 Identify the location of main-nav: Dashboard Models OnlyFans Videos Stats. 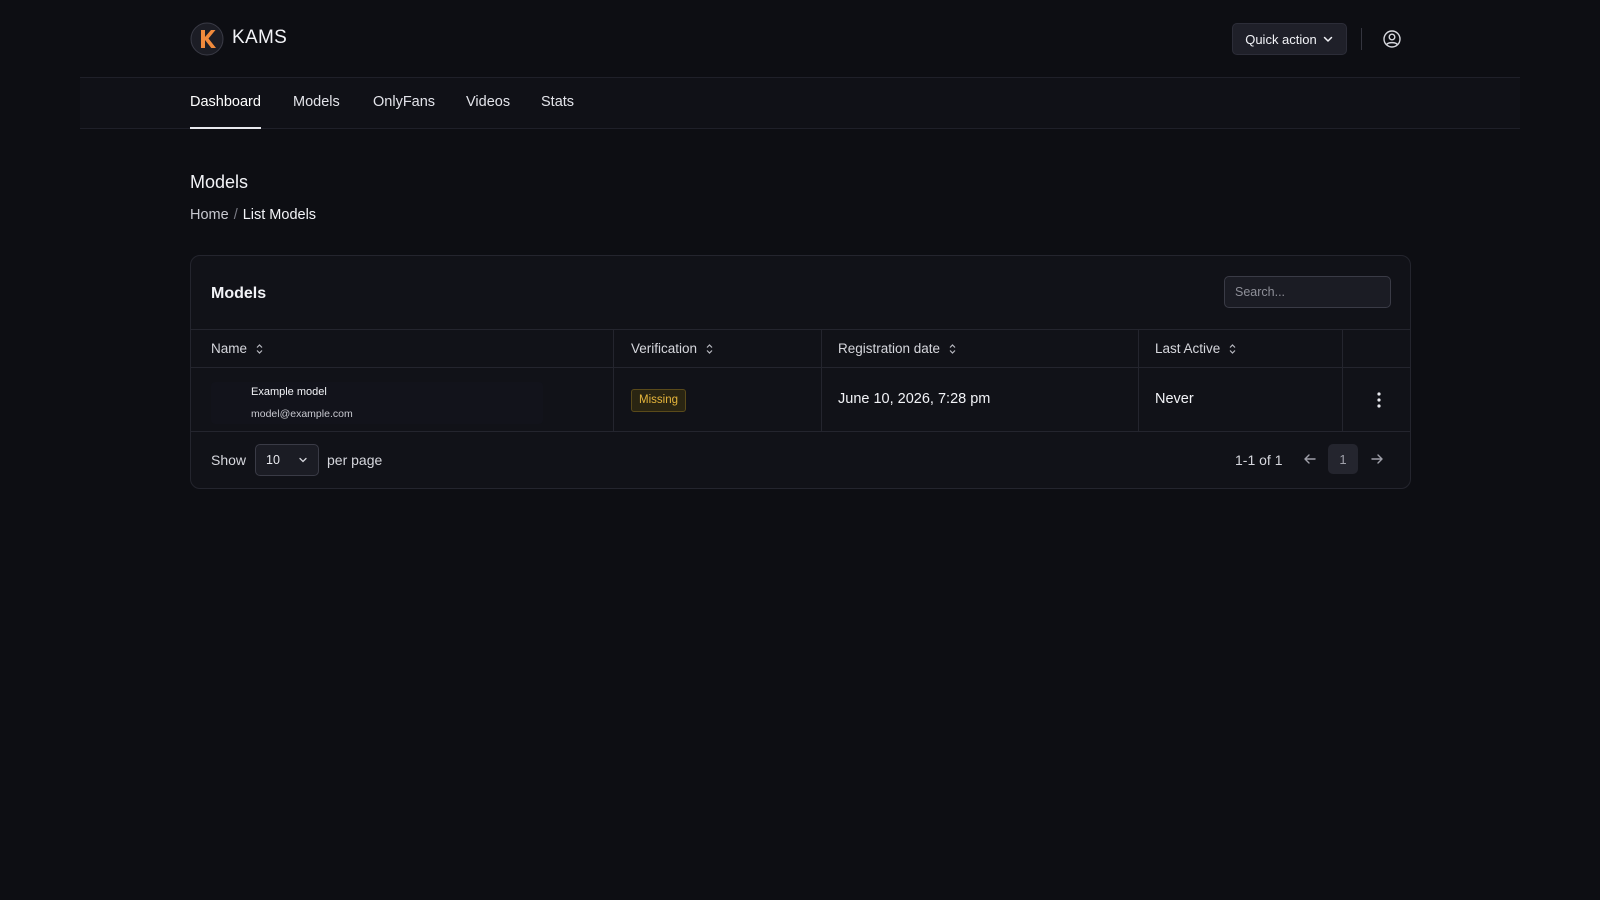
(800, 103).